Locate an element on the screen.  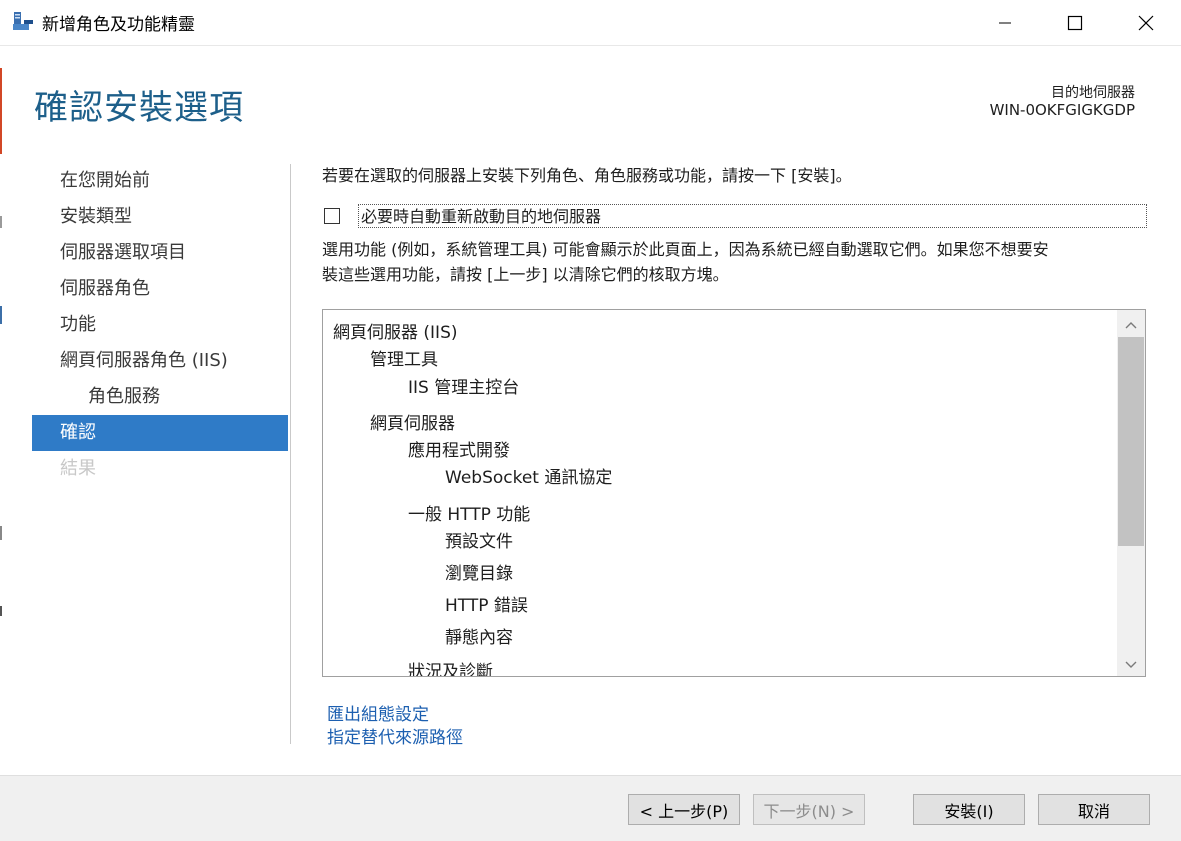
list-item: 靜態內容 is located at coordinates (479, 638).